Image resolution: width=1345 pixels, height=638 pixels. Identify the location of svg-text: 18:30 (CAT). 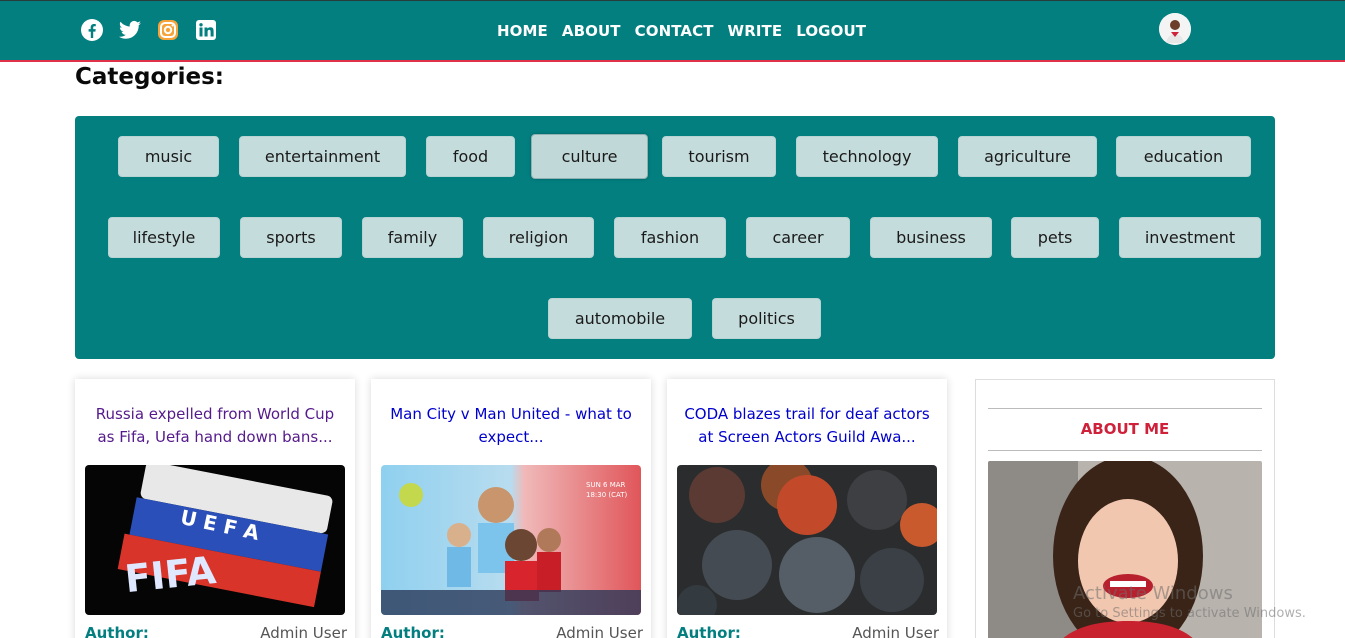
(607, 495).